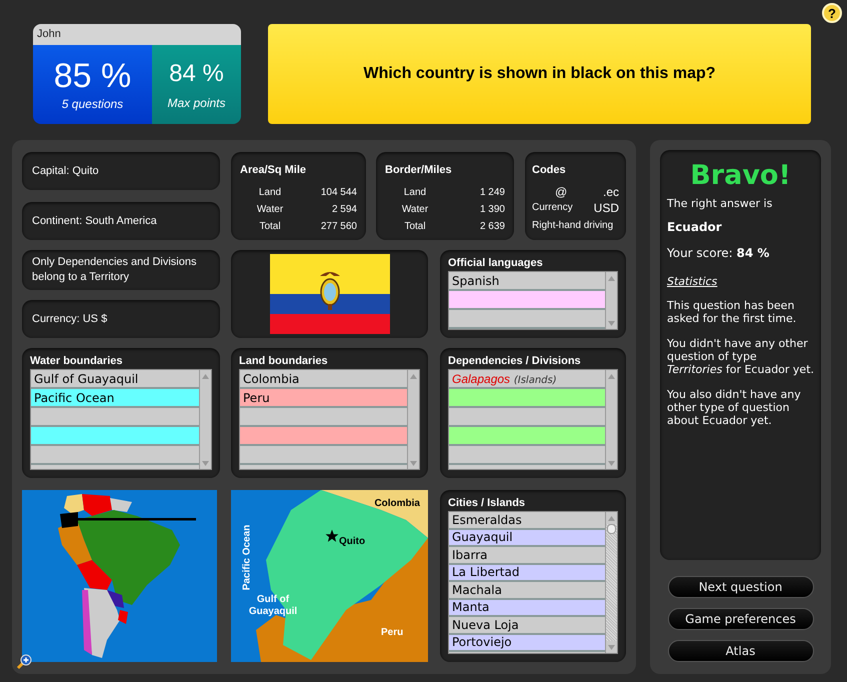 The height and width of the screenshot is (682, 847). Describe the element at coordinates (492, 193) in the screenshot. I see `stat-value: 1 249` at that location.